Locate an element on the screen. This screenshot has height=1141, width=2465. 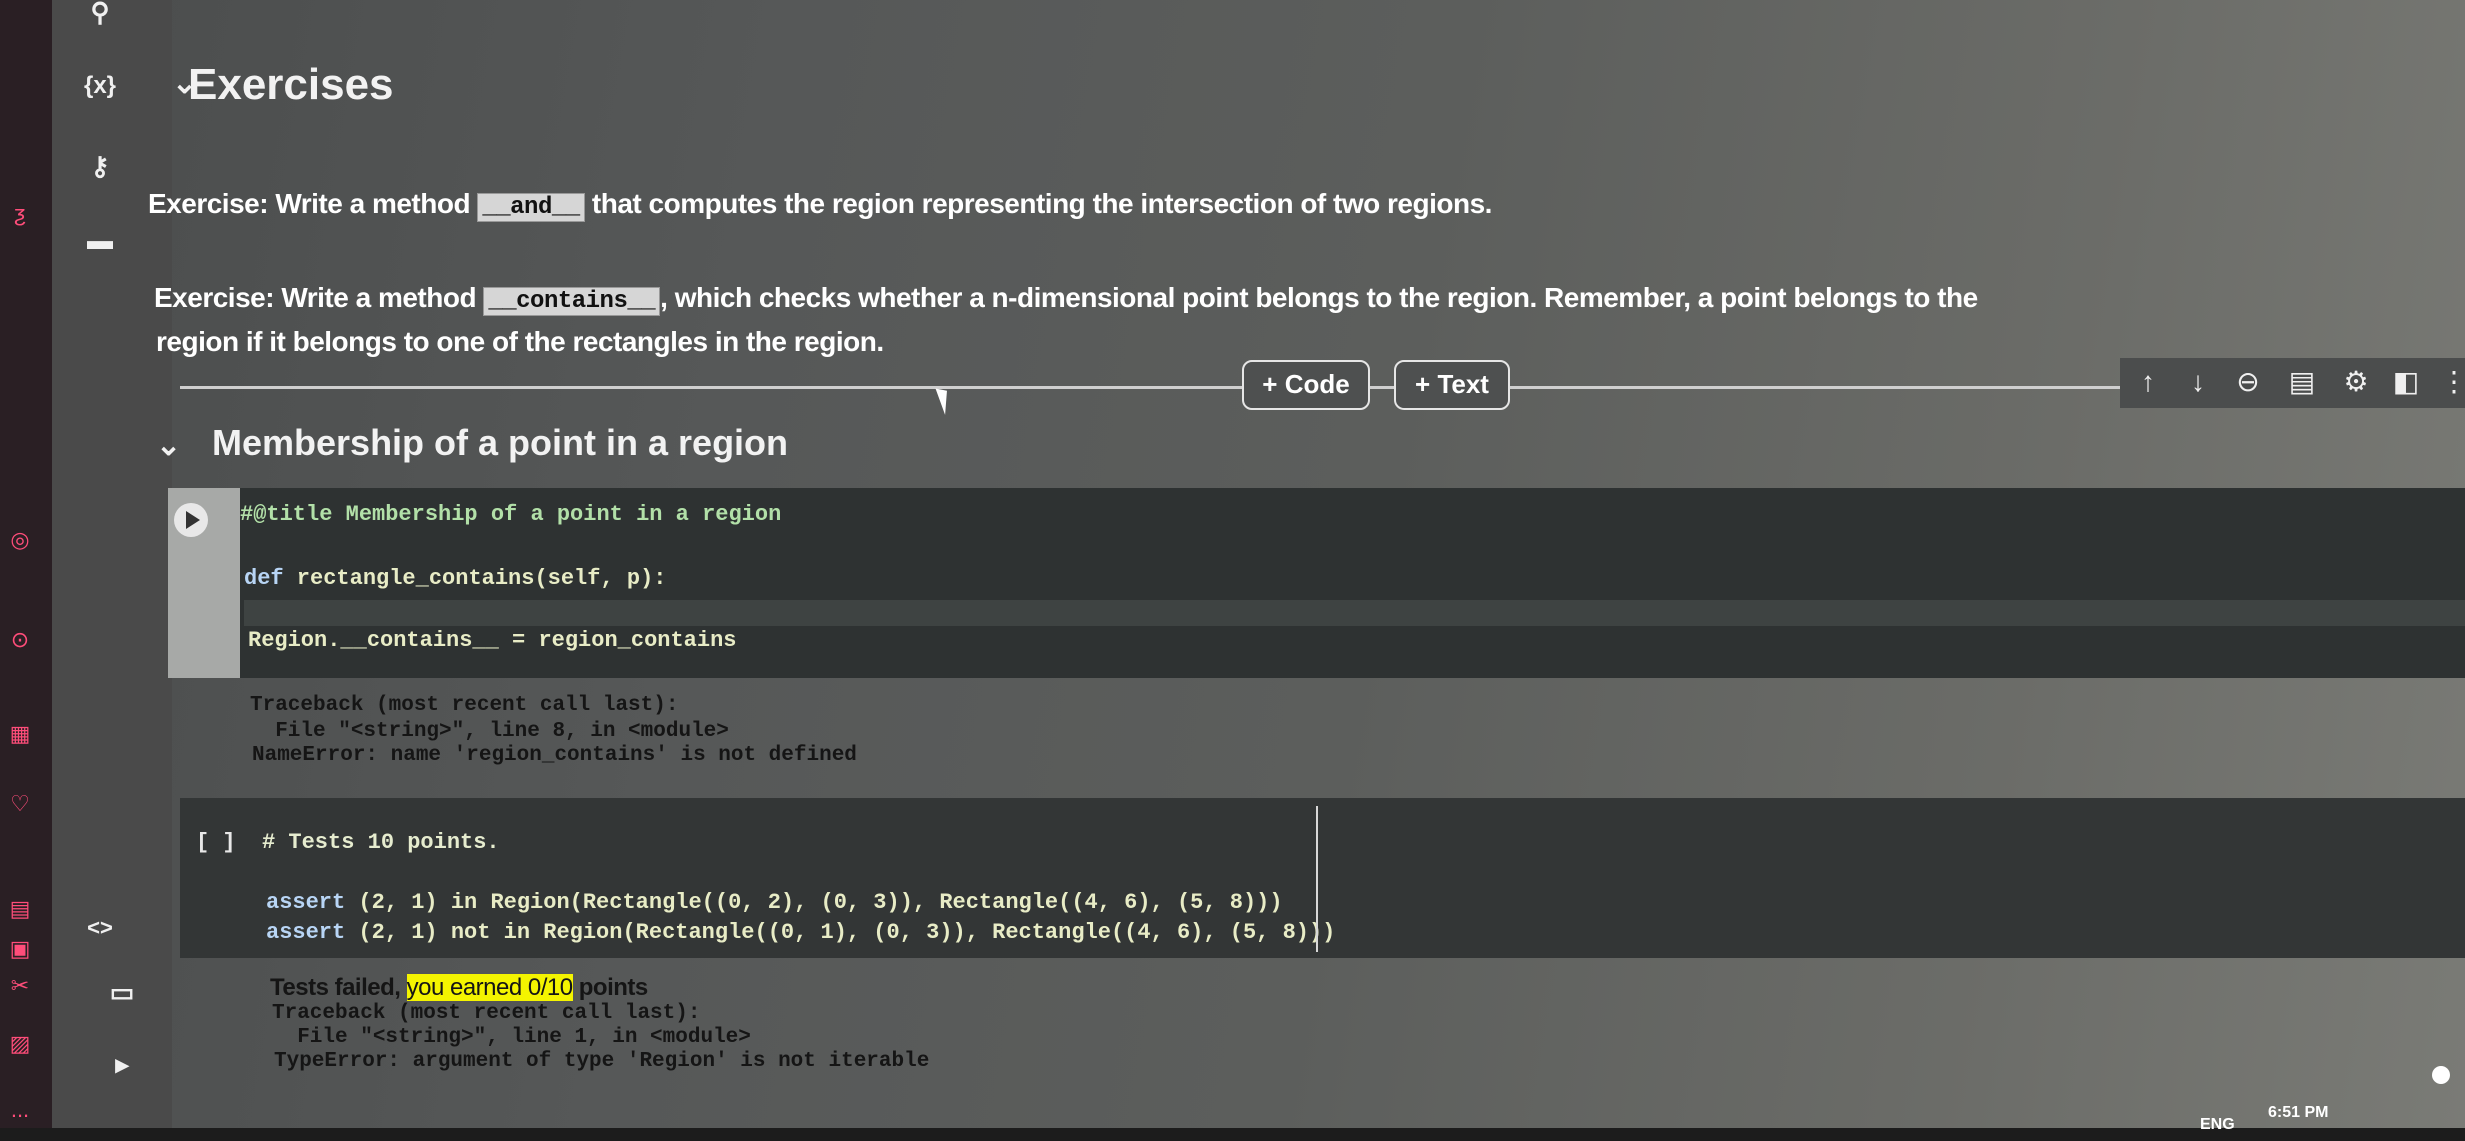
language-indicator: ENG is located at coordinates (2217, 1125).